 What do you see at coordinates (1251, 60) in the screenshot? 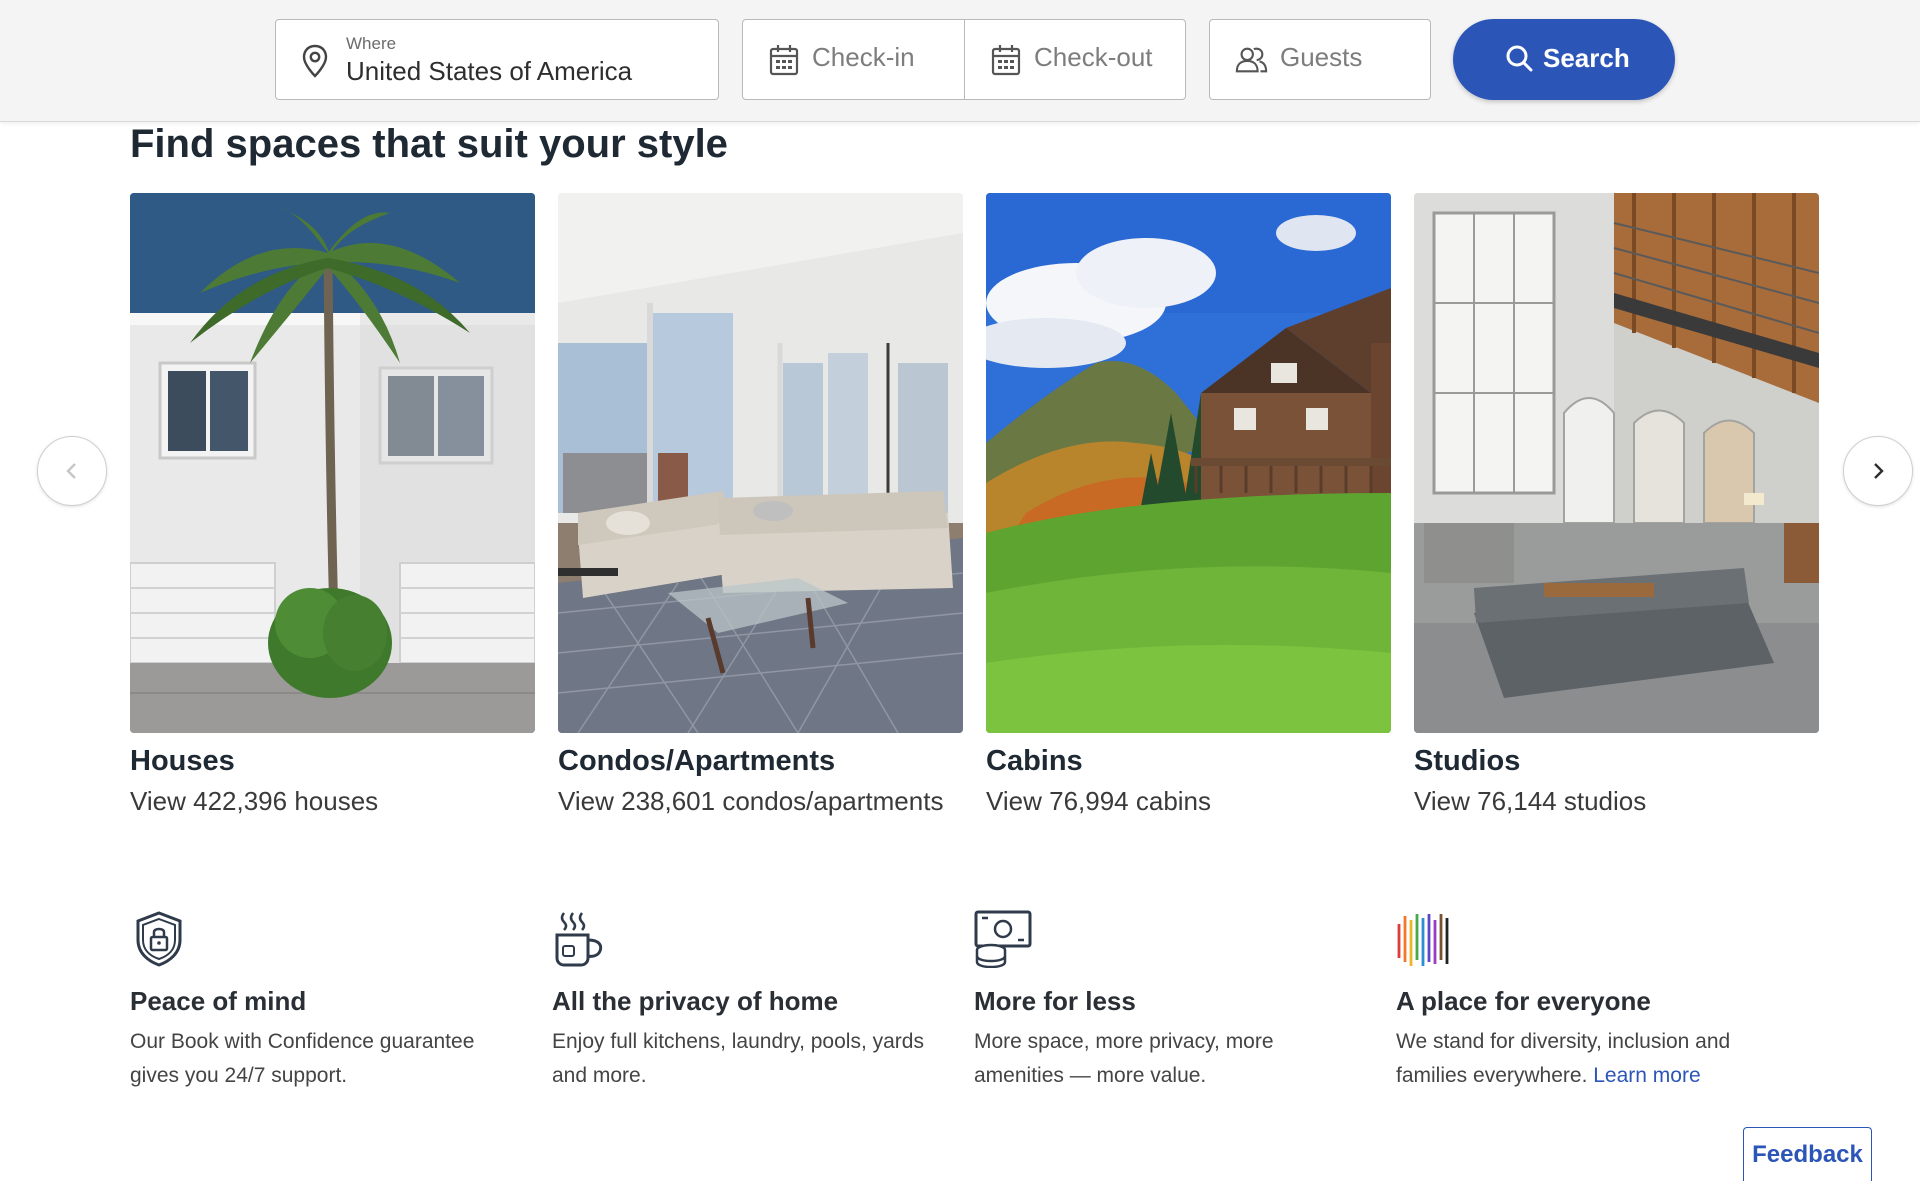
I see `guests-icon` at bounding box center [1251, 60].